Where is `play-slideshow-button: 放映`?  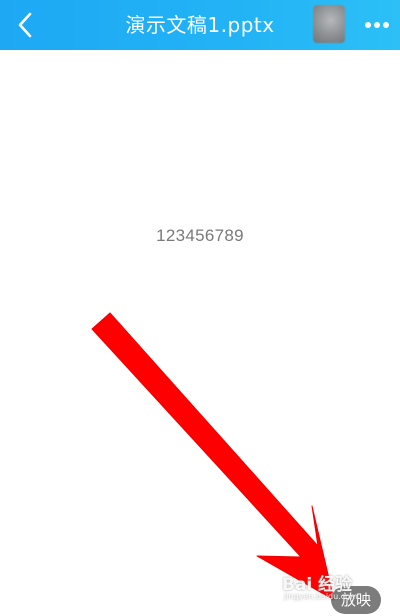 play-slideshow-button: 放映 is located at coordinates (356, 600).